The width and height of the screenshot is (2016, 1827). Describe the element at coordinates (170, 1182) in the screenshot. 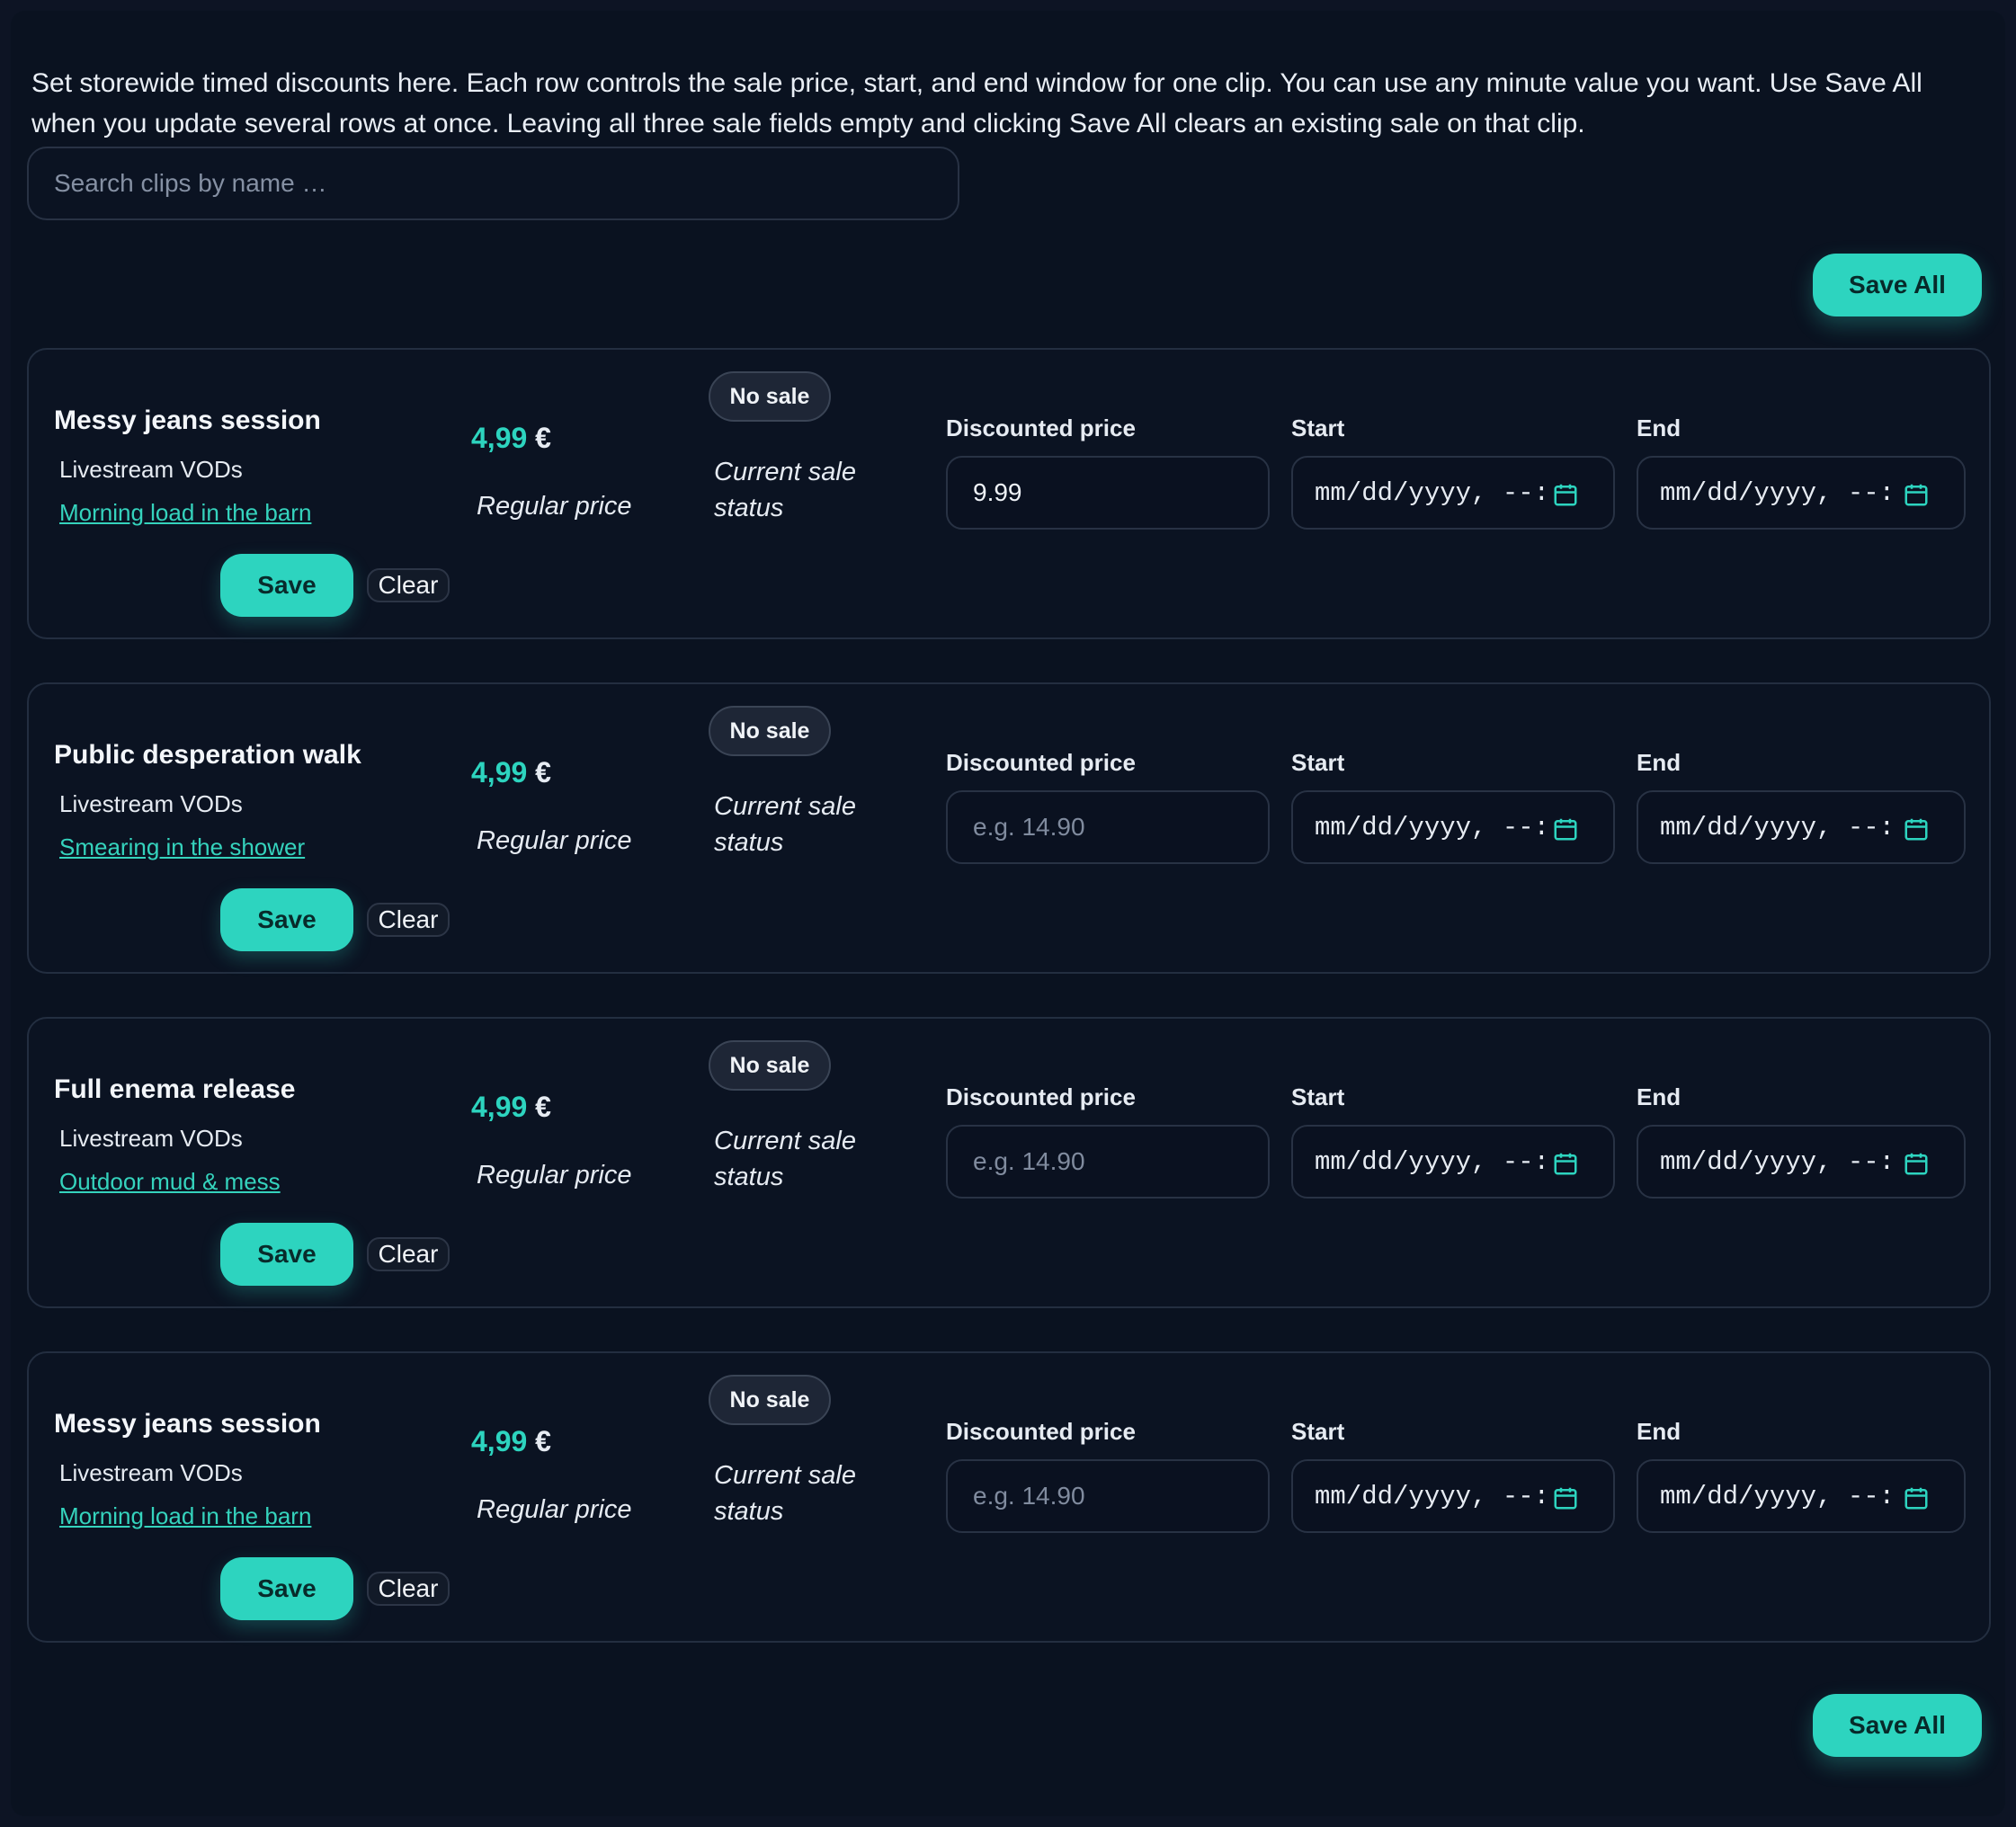

I see `clip-link: Outdoor mud & mess` at that location.